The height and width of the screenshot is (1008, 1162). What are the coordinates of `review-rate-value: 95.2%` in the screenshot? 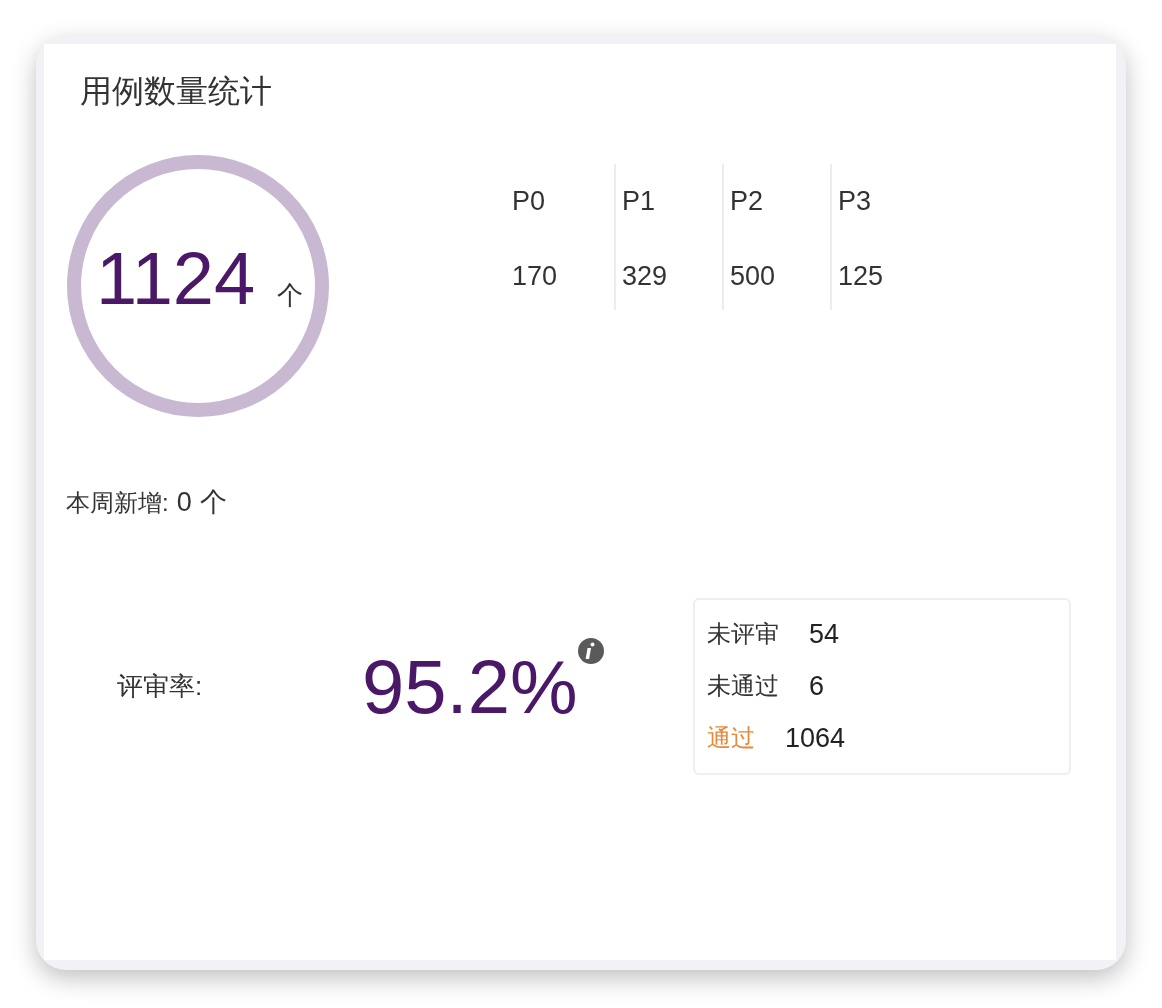 It's located at (470, 686).